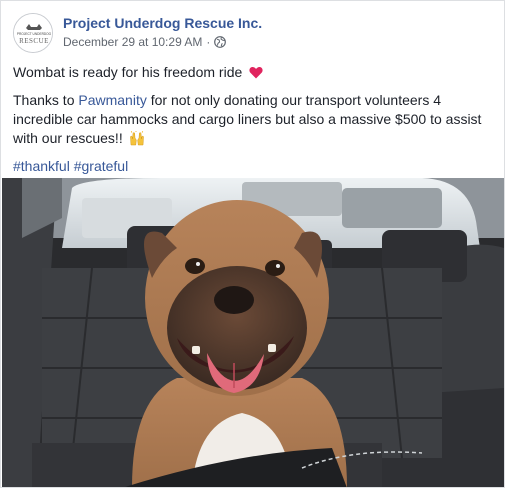  What do you see at coordinates (112, 100) in the screenshot?
I see `pawmanity-link: Pawmanity` at bounding box center [112, 100].